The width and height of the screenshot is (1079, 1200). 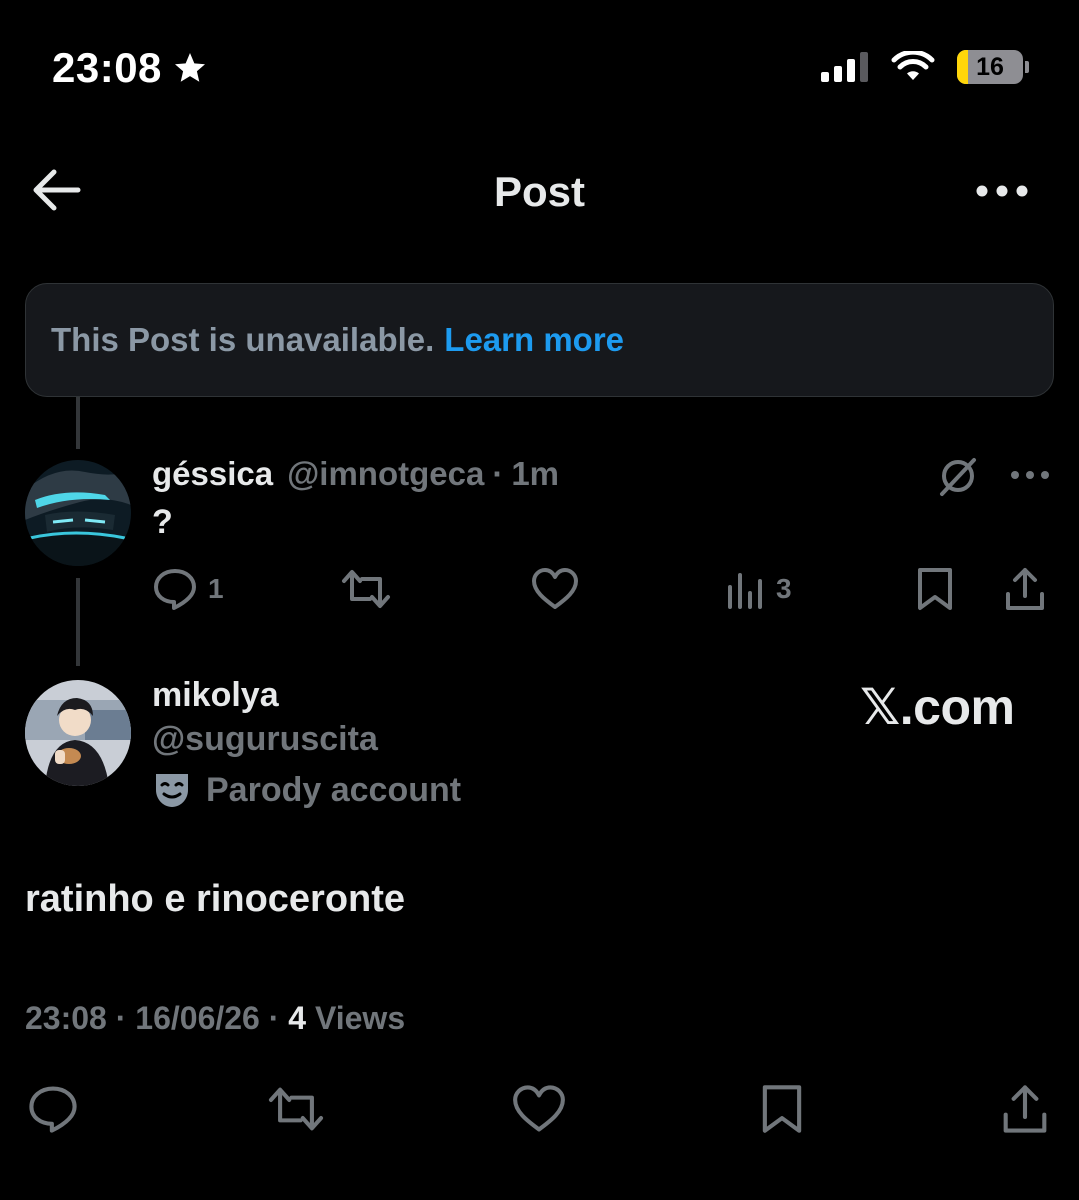 I want to click on reply-count: 1, so click(x=216, y=588).